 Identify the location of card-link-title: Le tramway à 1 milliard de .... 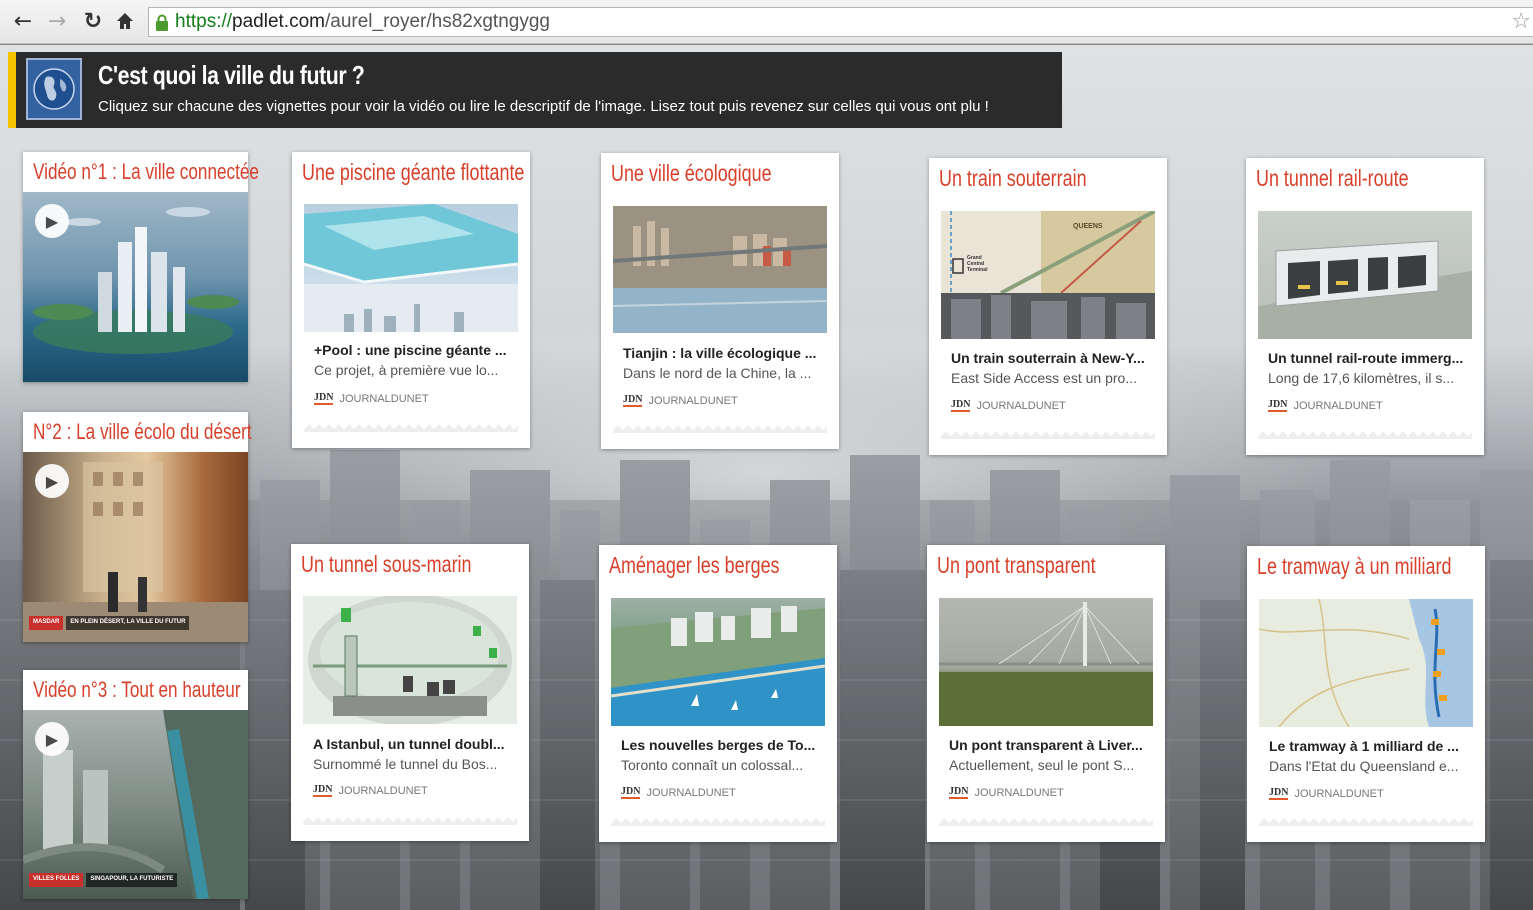
(1364, 746).